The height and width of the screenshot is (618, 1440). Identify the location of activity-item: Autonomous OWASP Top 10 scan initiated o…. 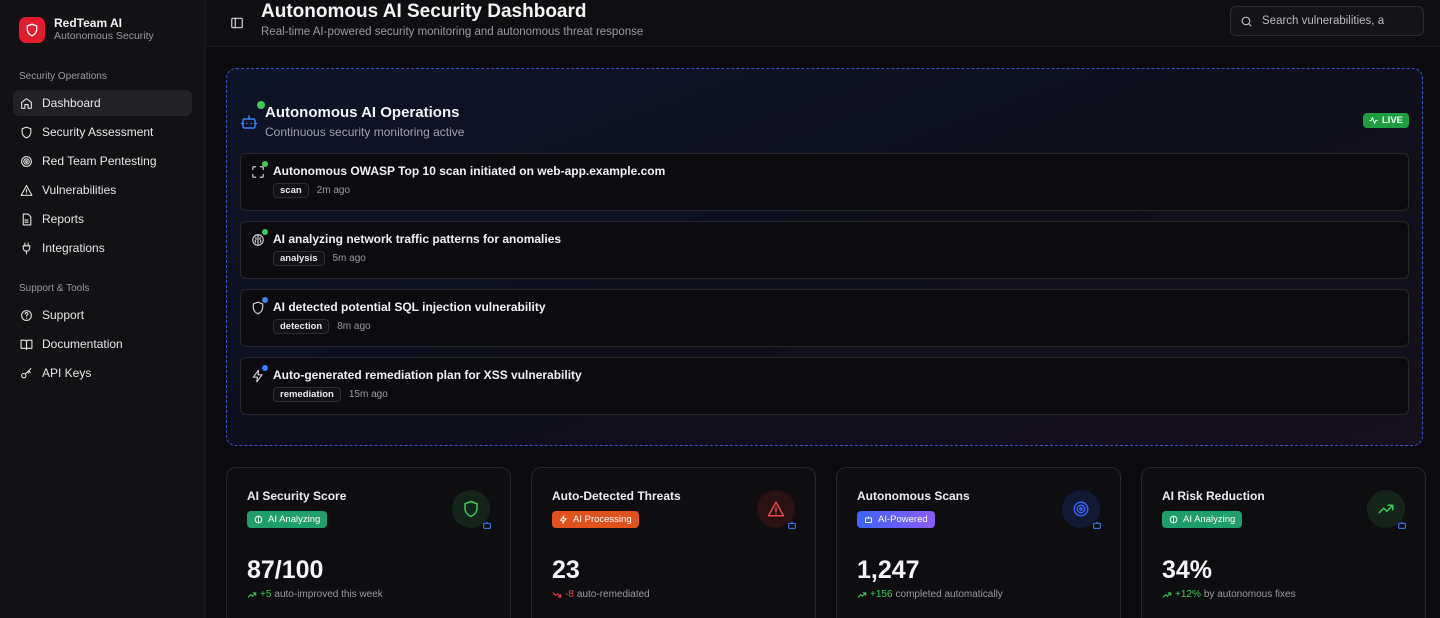
(824, 182).